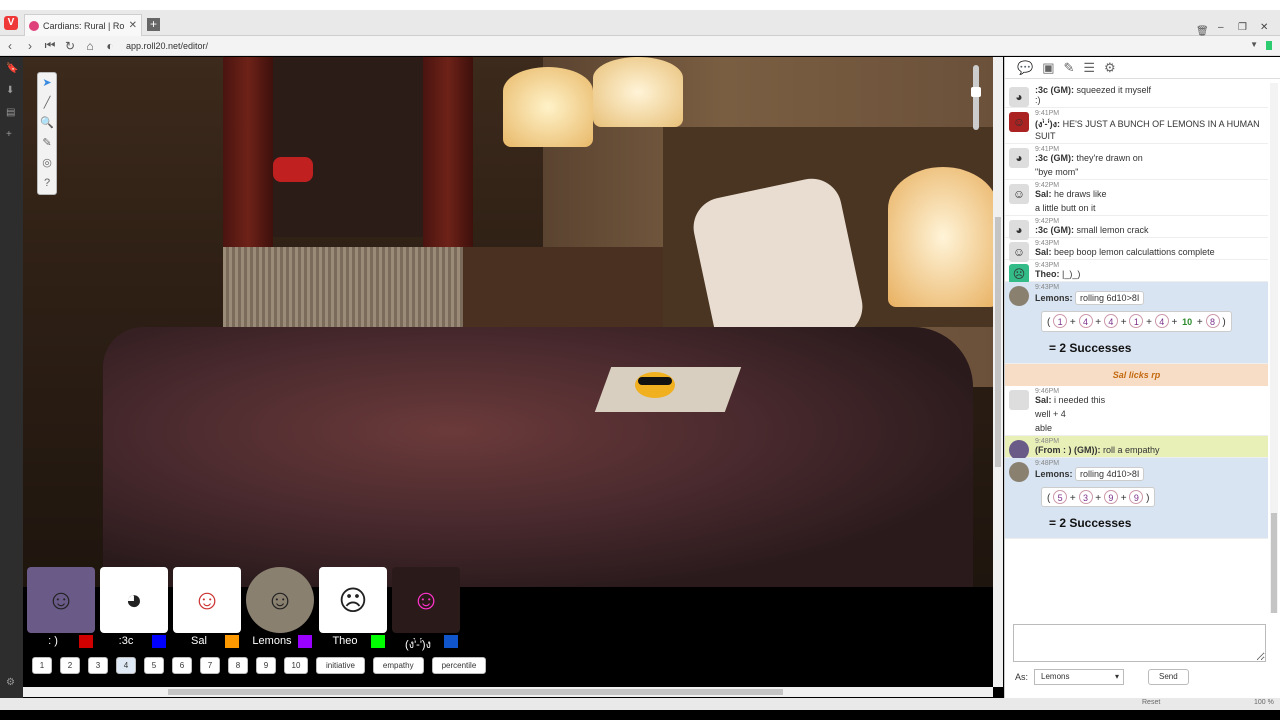  Describe the element at coordinates (210, 665) in the screenshot. I see `macro-7-button: 7` at that location.